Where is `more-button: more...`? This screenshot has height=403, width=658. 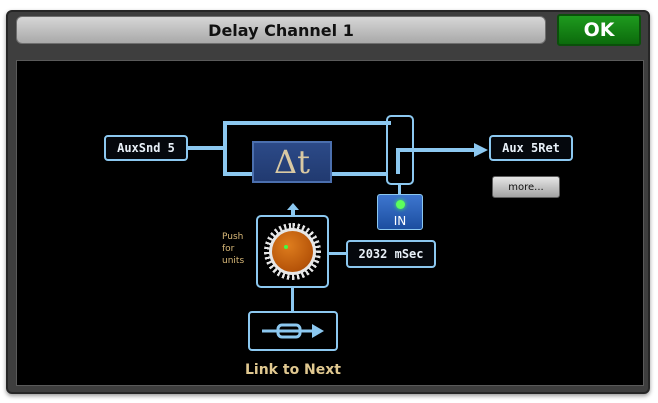 more-button: more... is located at coordinates (526, 187).